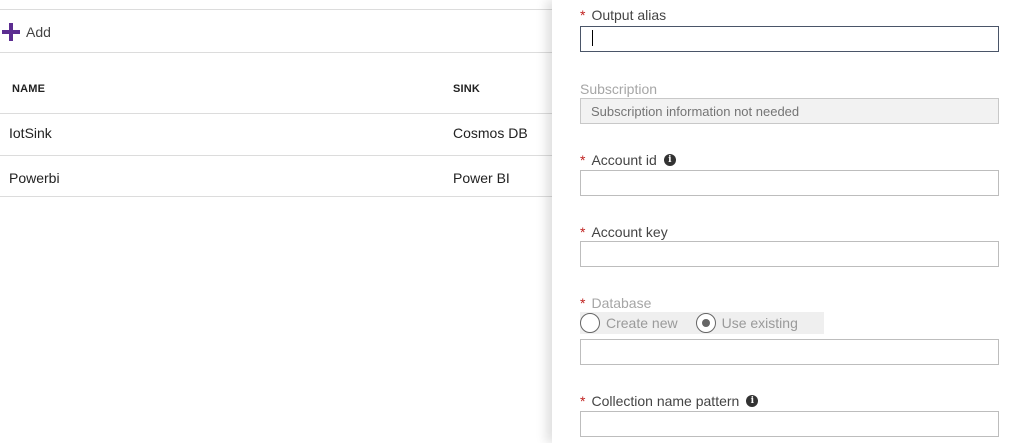 The image size is (1024, 443). Describe the element at coordinates (759, 323) in the screenshot. I see `radio-use-existing-label: Use existing` at that location.